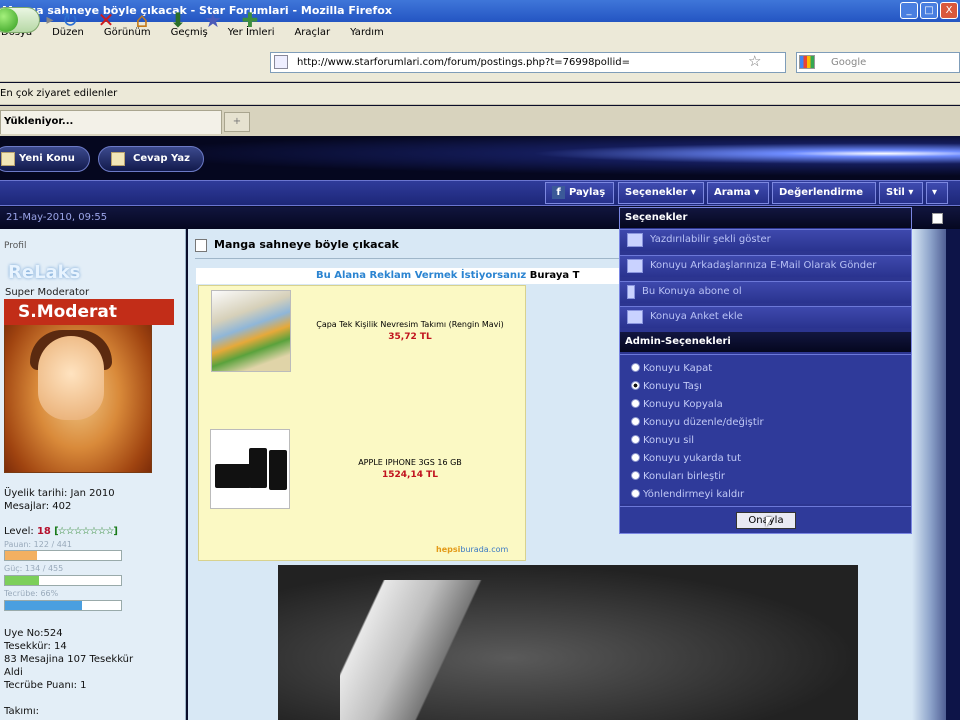  I want to click on more-menu-button: ▾, so click(937, 193).